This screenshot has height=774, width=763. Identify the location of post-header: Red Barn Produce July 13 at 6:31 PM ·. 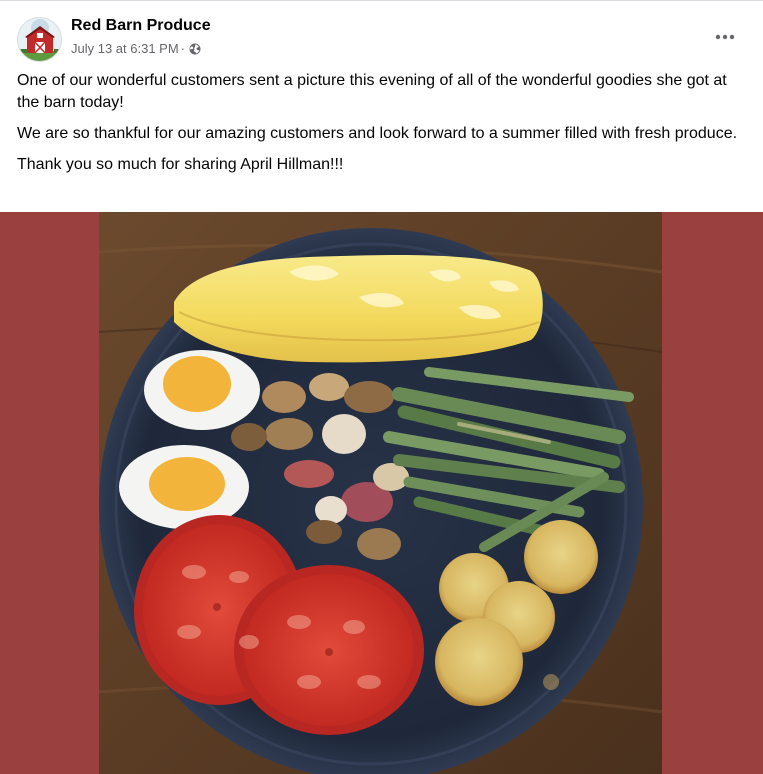
(381, 34).